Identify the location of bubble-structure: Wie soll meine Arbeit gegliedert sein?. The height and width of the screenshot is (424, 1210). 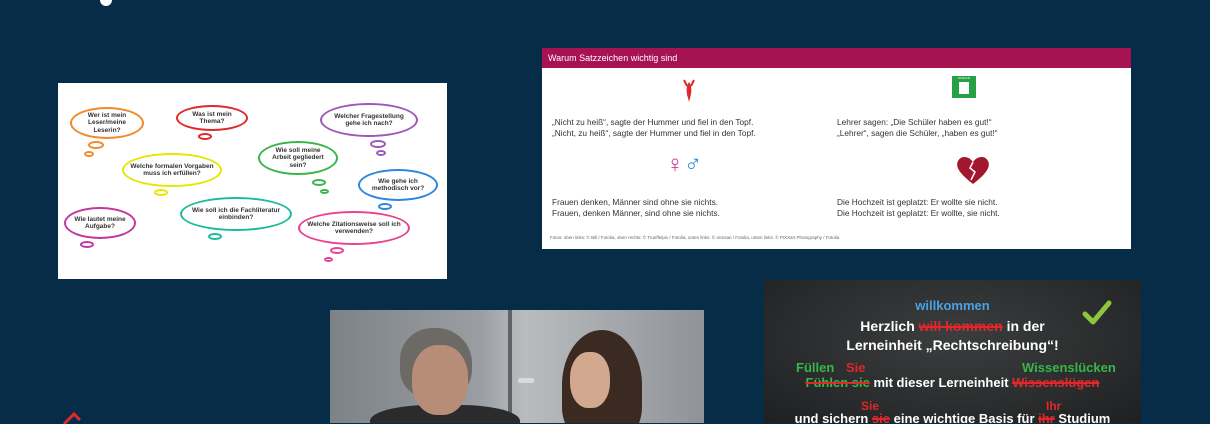
(298, 158).